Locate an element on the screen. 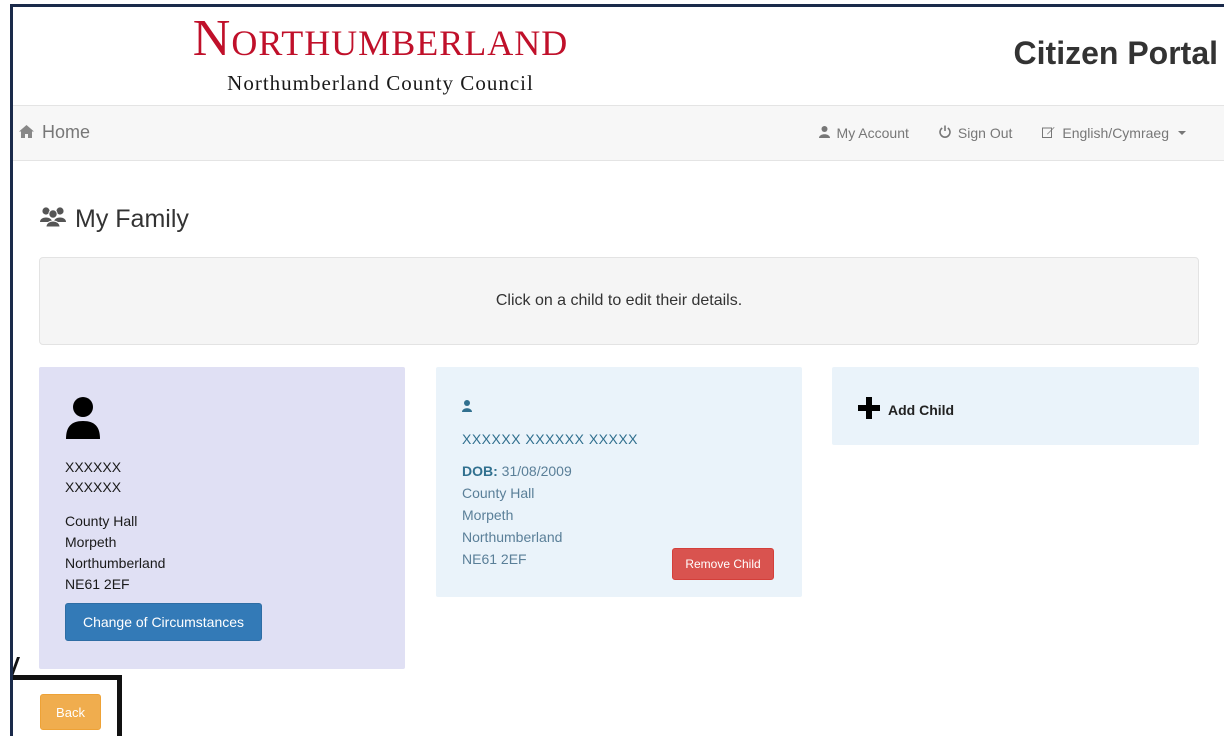 The image size is (1224, 736). home-icon is located at coordinates (26, 132).